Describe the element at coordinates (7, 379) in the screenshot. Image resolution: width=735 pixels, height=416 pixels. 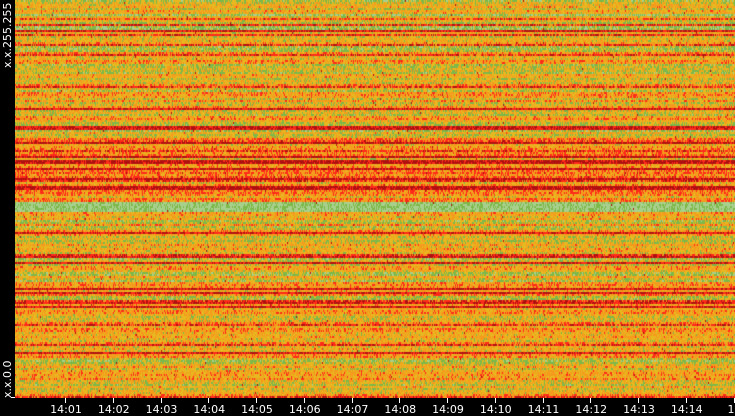
I see `y-tick-label-bottom: x.x.0.0` at that location.